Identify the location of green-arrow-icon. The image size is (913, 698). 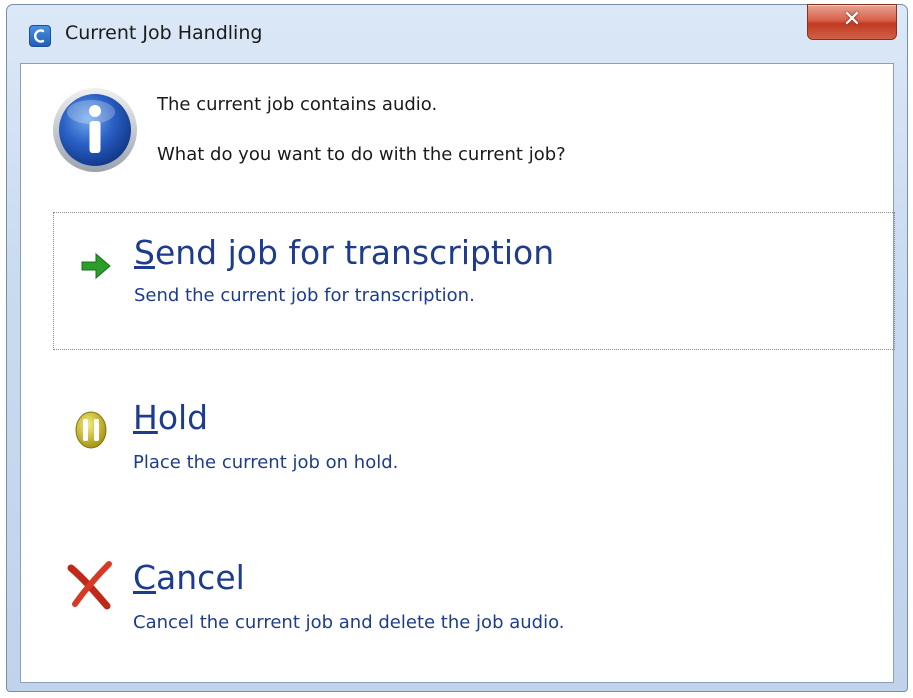
(96, 266).